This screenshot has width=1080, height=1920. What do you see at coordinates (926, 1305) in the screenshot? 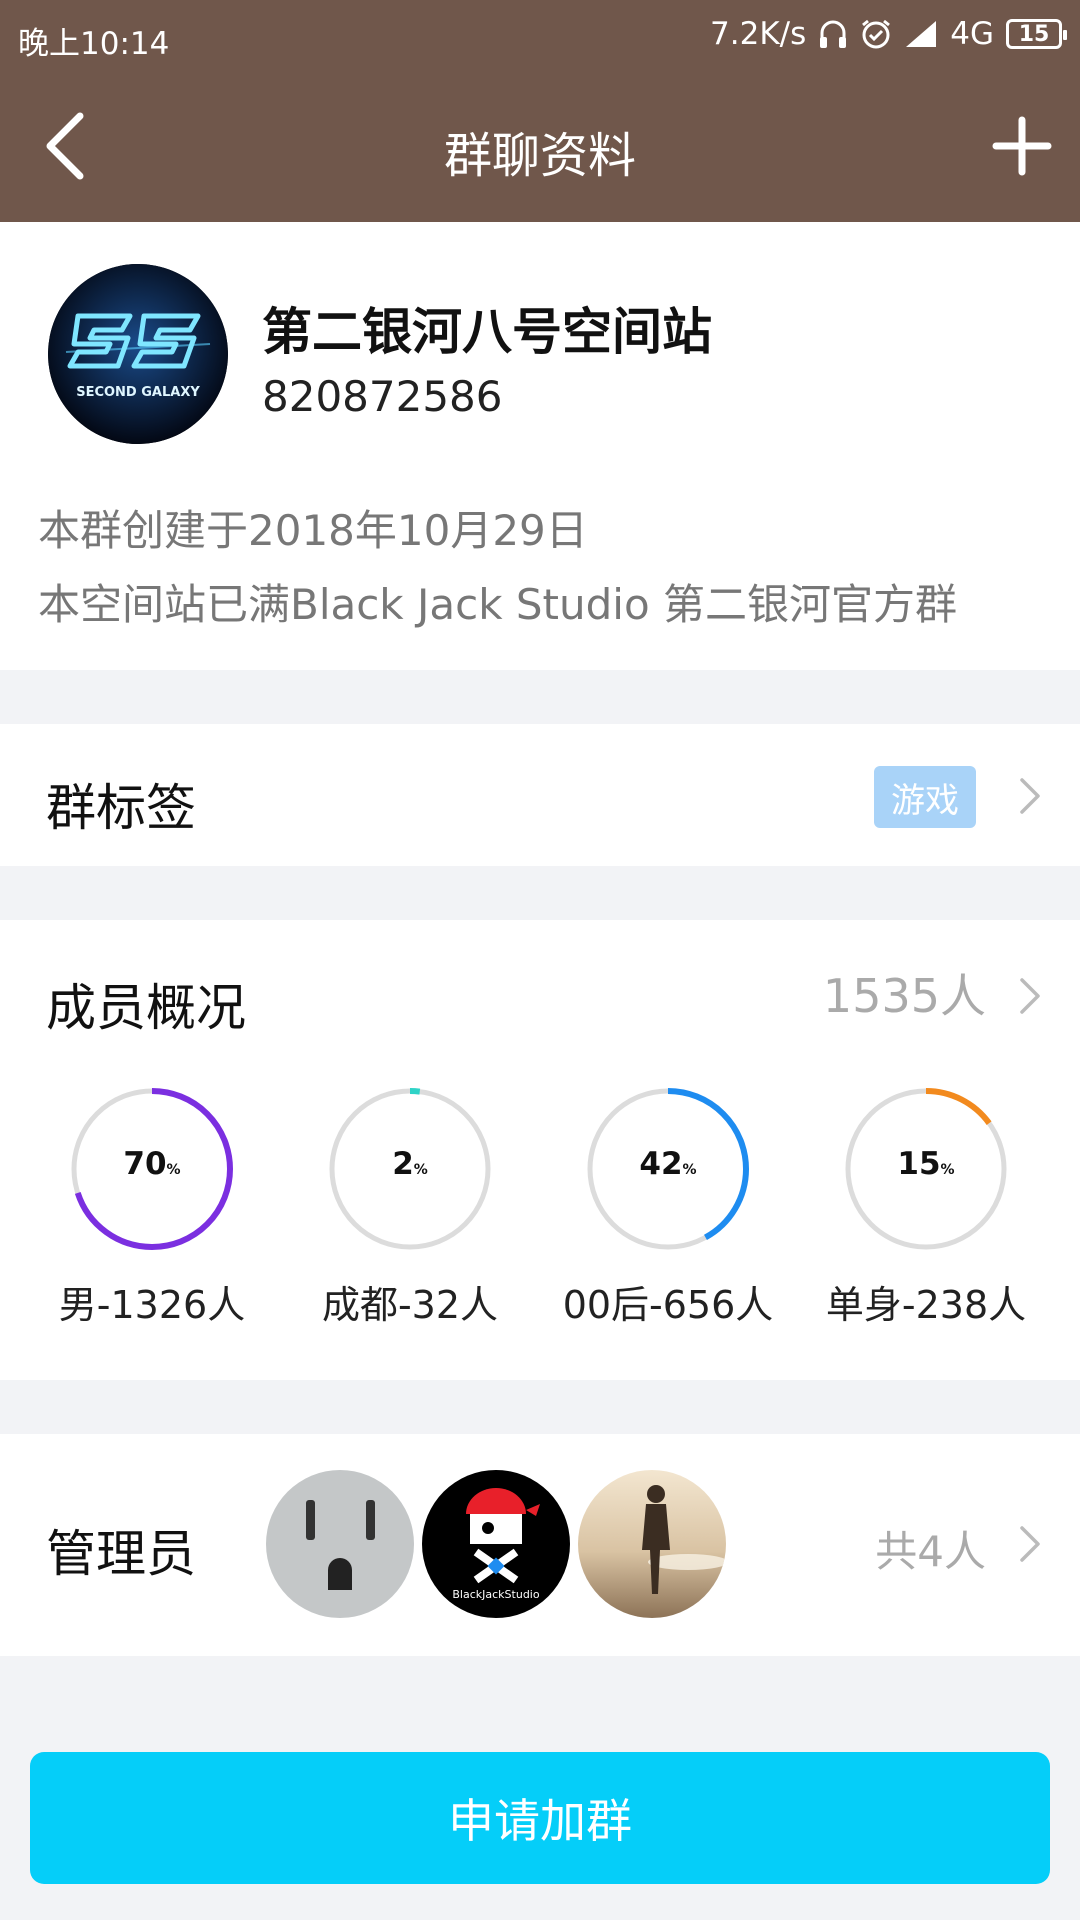
I see `stat-caption: 单身-238人` at bounding box center [926, 1305].